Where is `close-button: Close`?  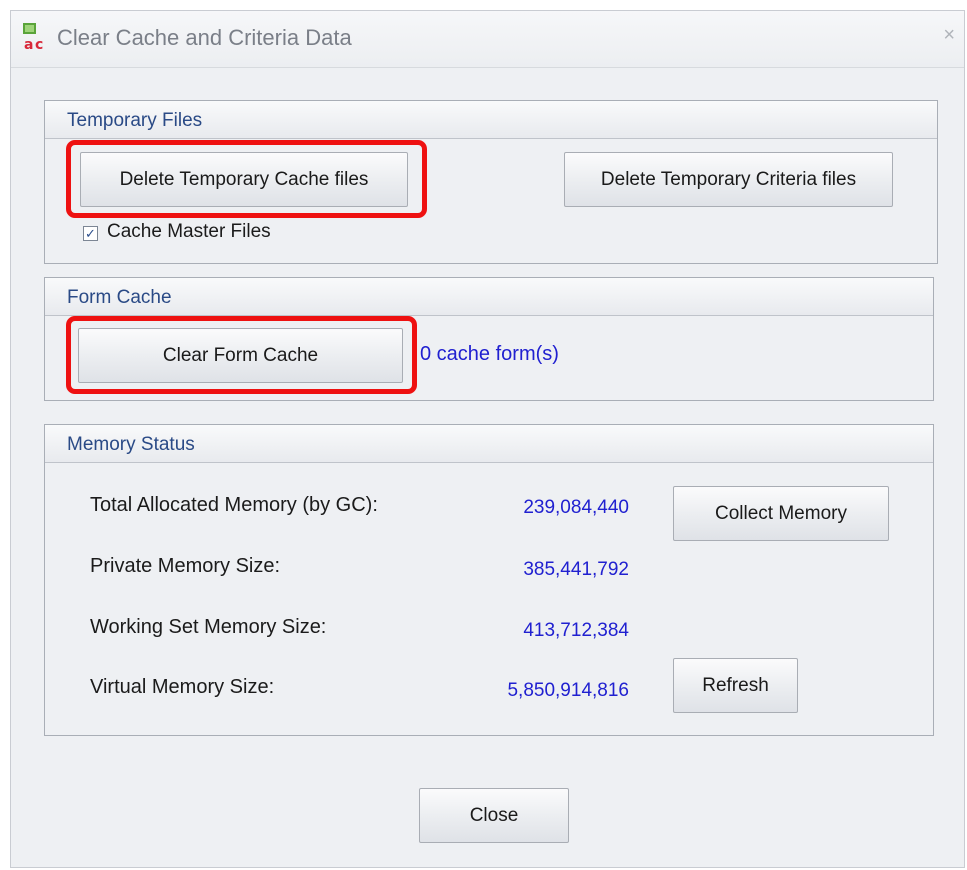 close-button: Close is located at coordinates (494, 815).